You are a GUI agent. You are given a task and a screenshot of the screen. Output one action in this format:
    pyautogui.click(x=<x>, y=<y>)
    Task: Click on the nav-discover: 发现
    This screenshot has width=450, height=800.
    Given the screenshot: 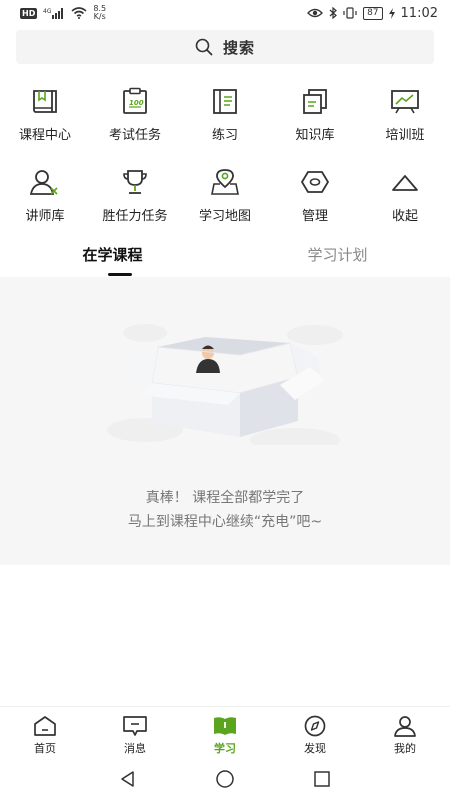 What is the action you would take?
    pyautogui.click(x=315, y=732)
    